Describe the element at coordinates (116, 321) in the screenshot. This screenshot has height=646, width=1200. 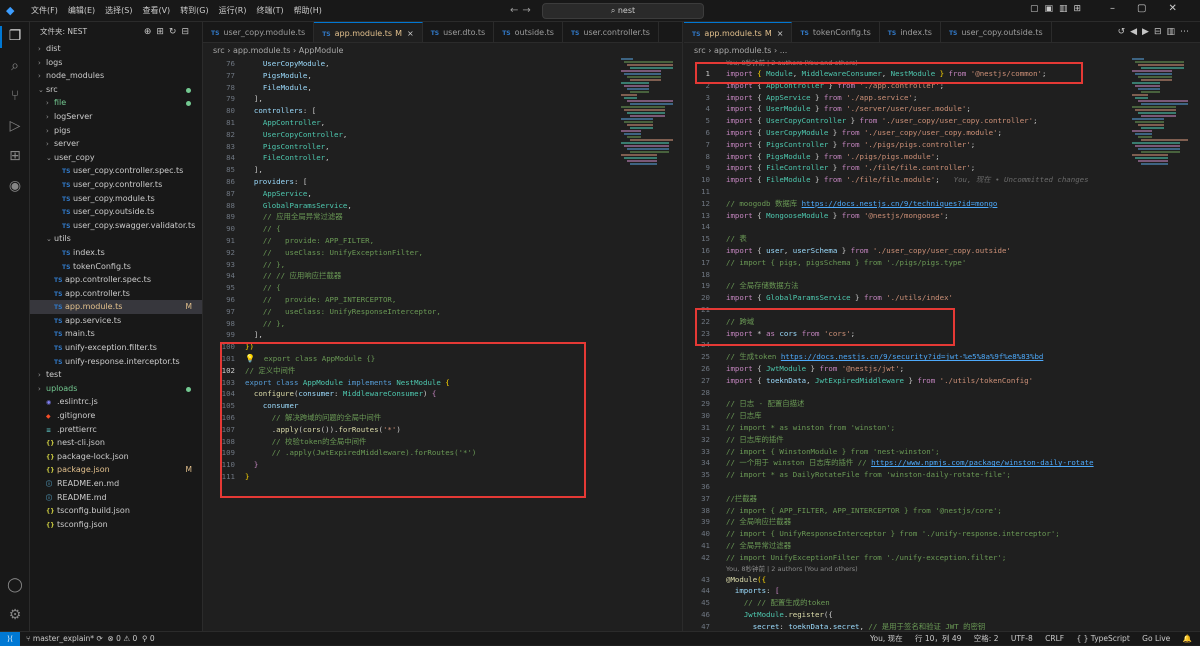
I see `tree-item-ts: TS app.service.ts` at that location.